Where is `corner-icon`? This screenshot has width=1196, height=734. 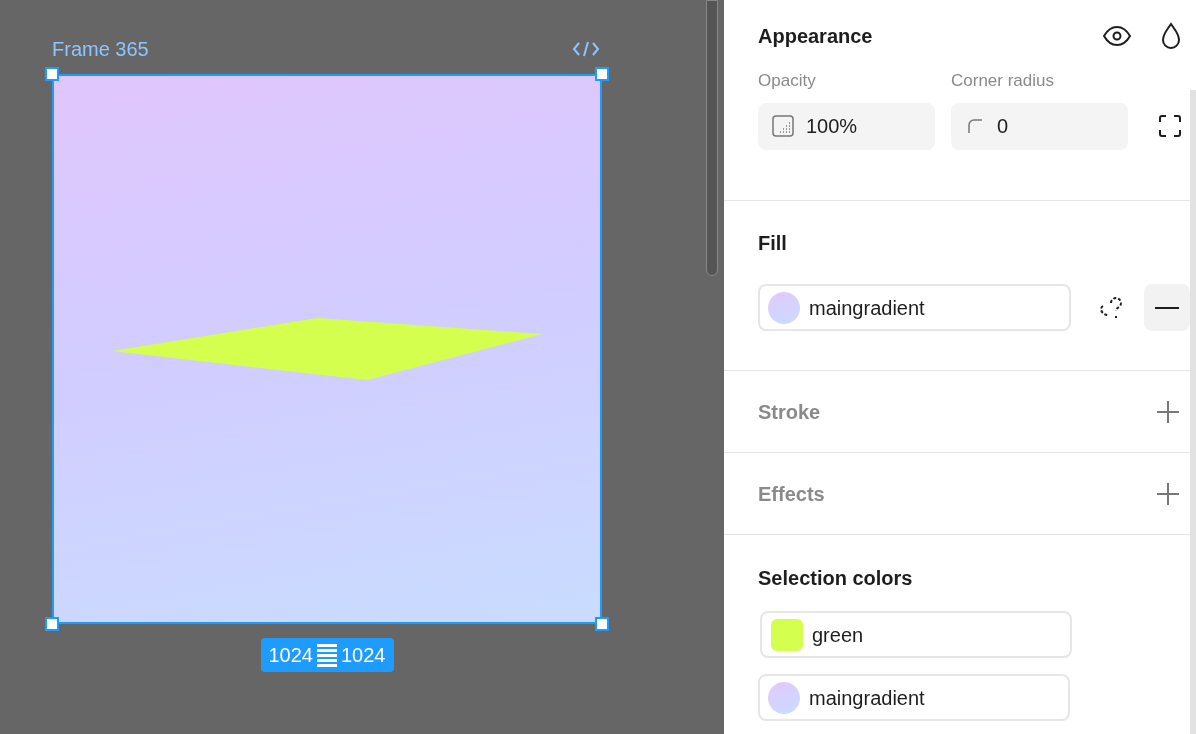
corner-icon is located at coordinates (975, 126).